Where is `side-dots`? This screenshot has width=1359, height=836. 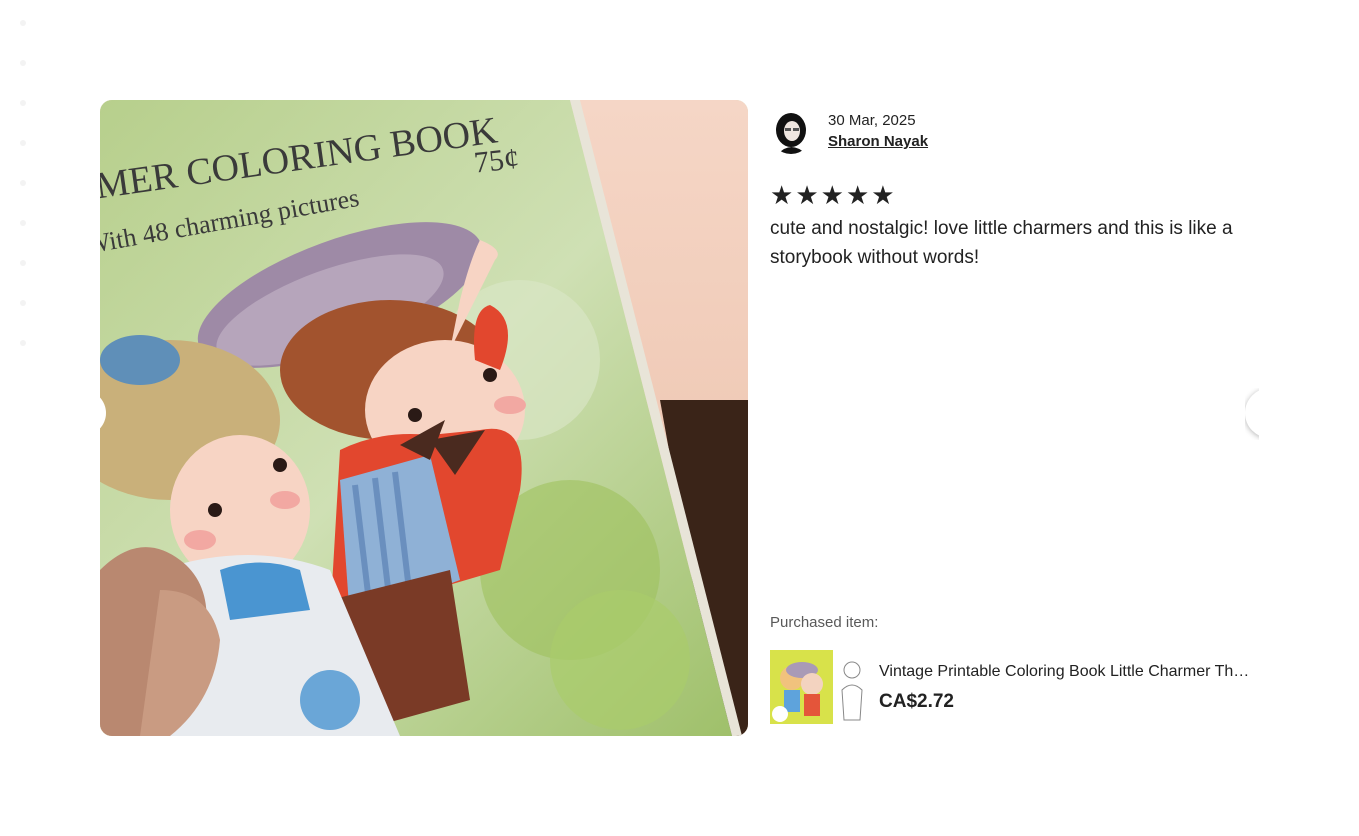 side-dots is located at coordinates (25, 200).